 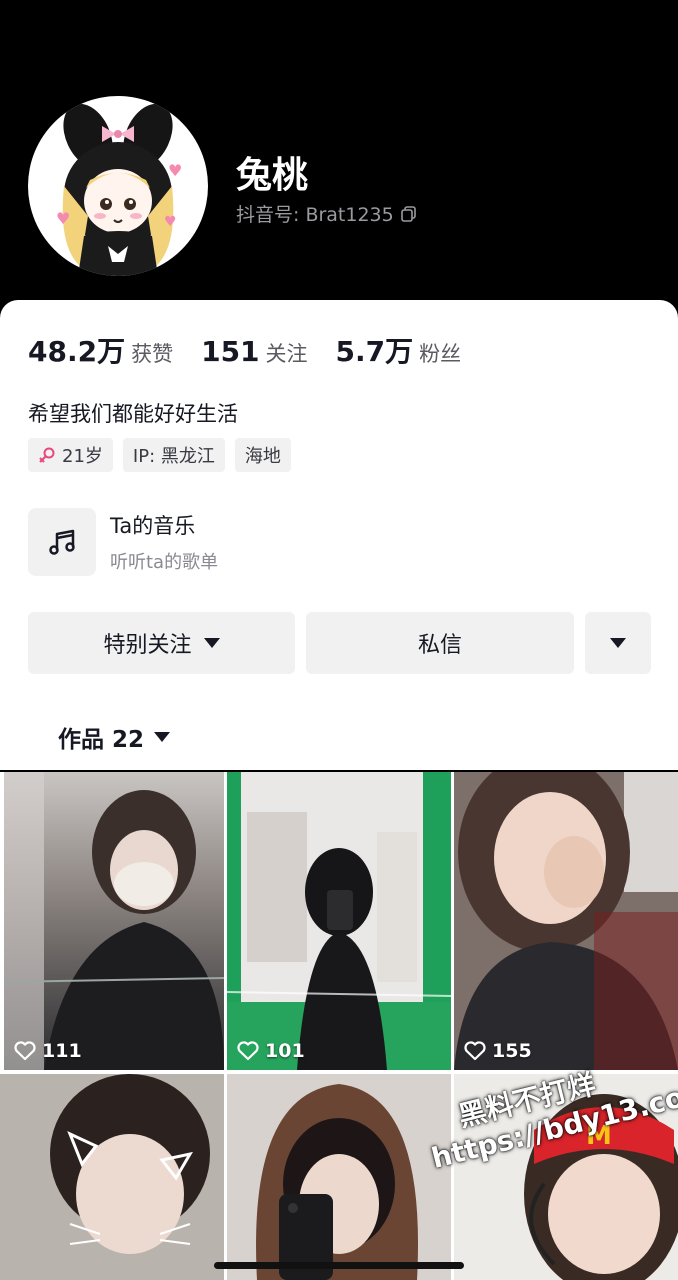 I want to click on music-icon-box, so click(x=62, y=542).